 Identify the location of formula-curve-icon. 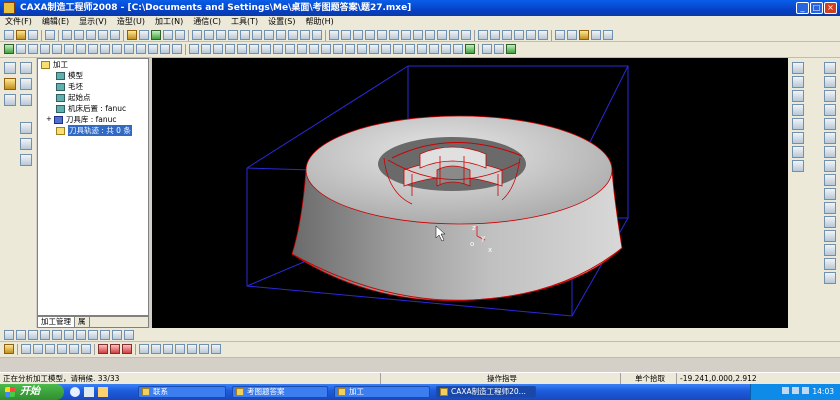
(830, 180).